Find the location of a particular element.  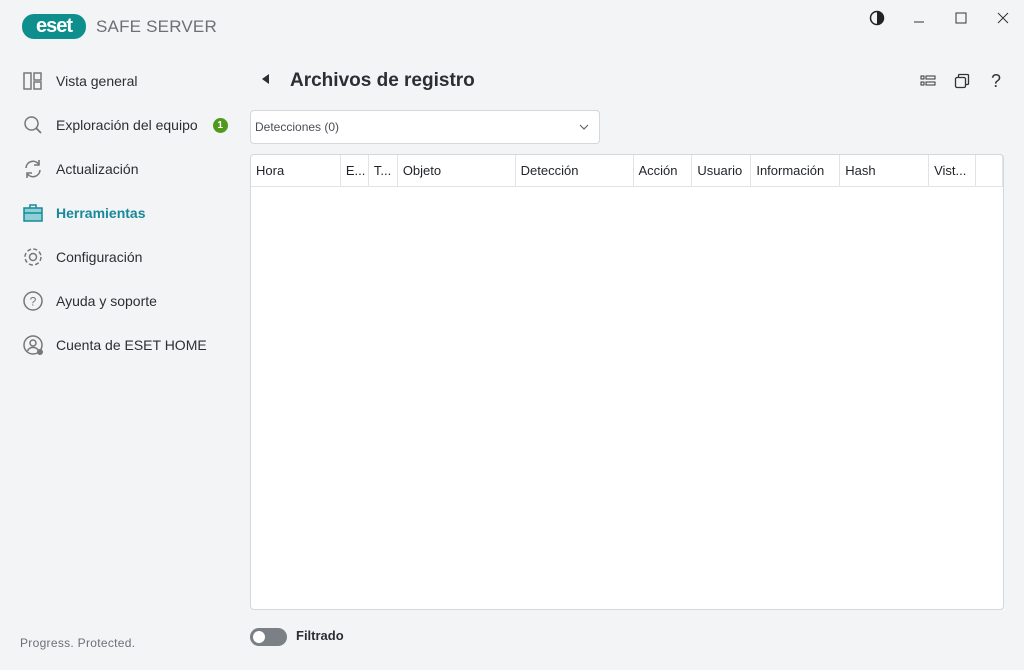

sidebar-item-label: Exploración del equipo is located at coordinates (127, 125).